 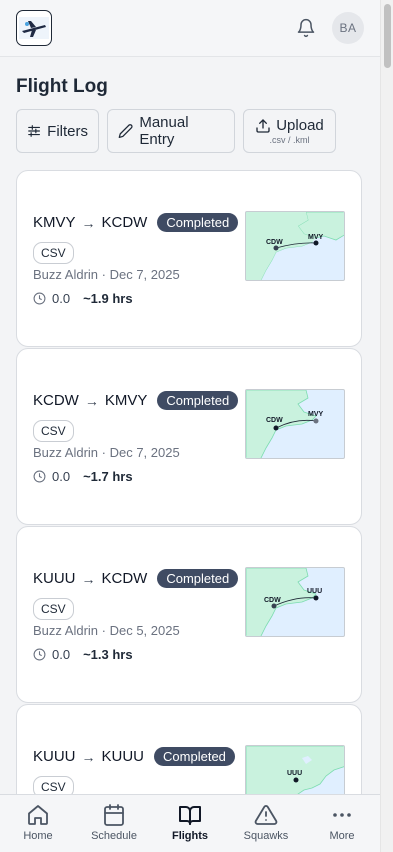 What do you see at coordinates (125, 131) in the screenshot?
I see `pencil-icon` at bounding box center [125, 131].